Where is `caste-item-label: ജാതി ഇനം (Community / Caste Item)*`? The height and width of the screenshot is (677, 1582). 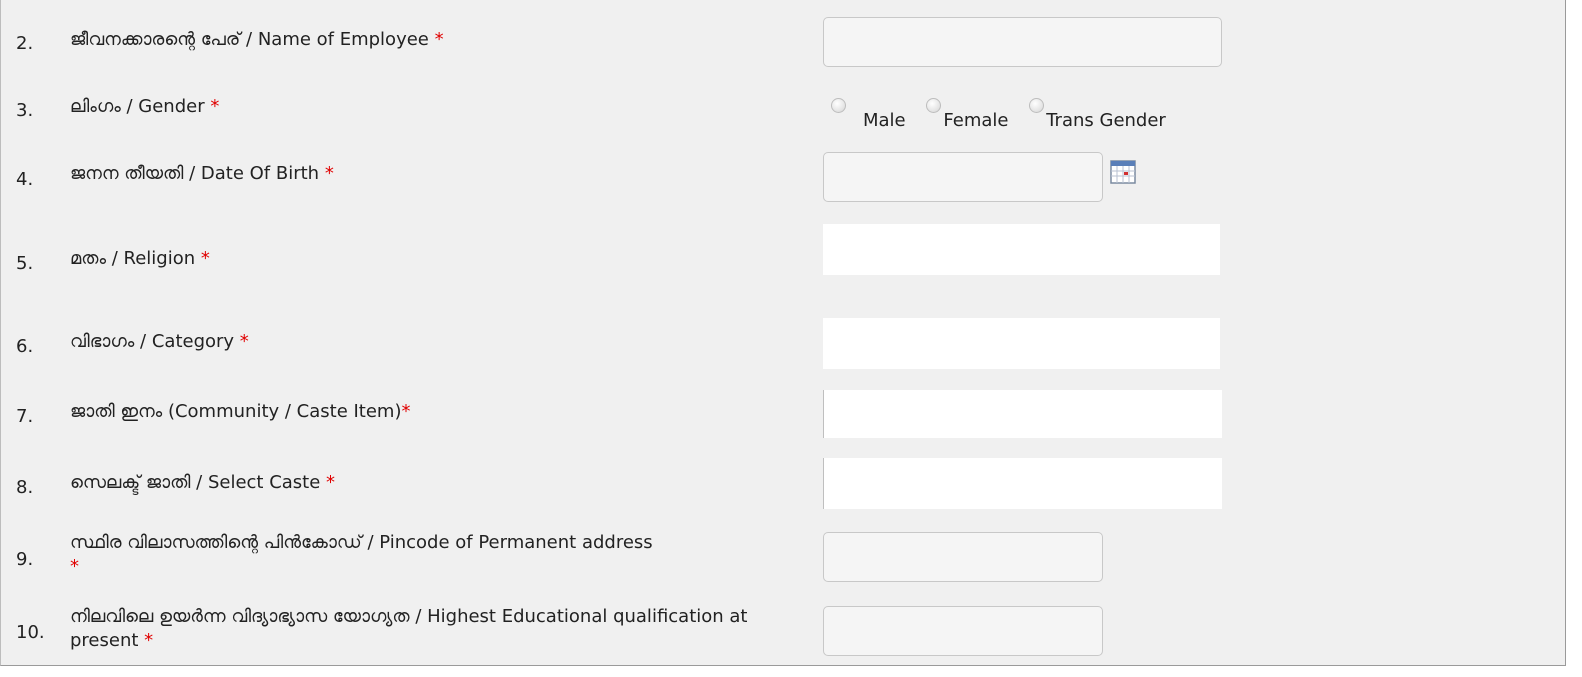
caste-item-label: ജാതി ഇനം (Community / Caste Item)* is located at coordinates (240, 412).